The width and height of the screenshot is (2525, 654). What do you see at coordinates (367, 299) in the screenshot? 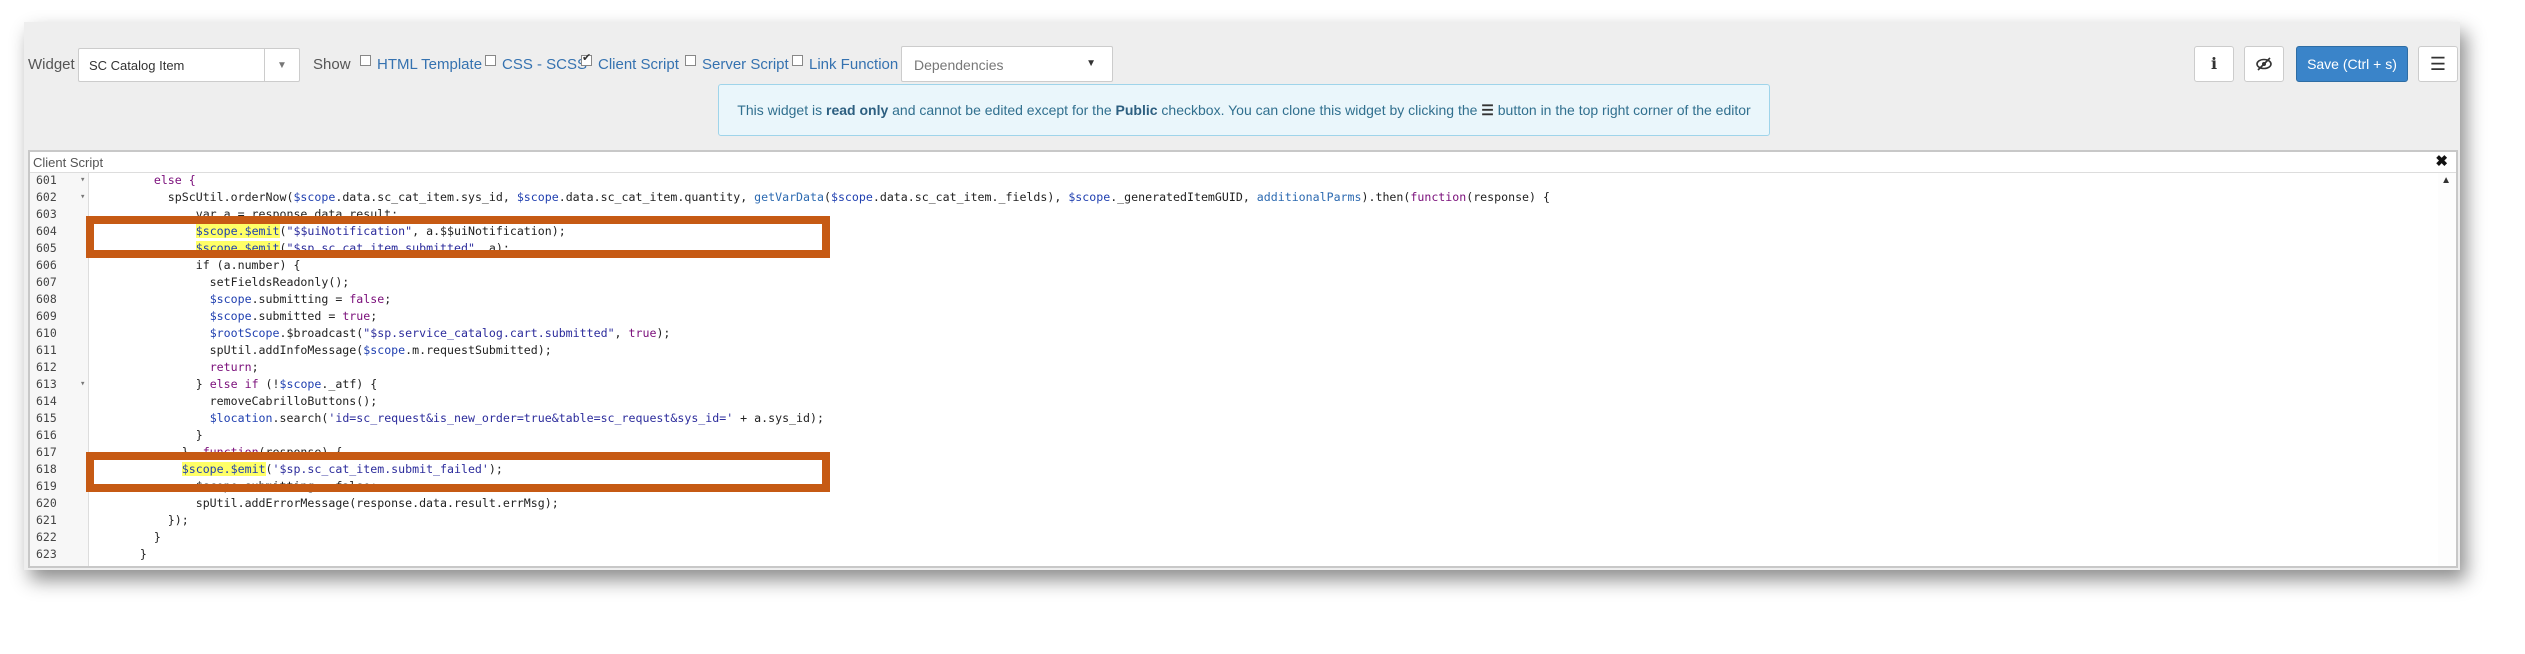
I see `code-token: false` at bounding box center [367, 299].